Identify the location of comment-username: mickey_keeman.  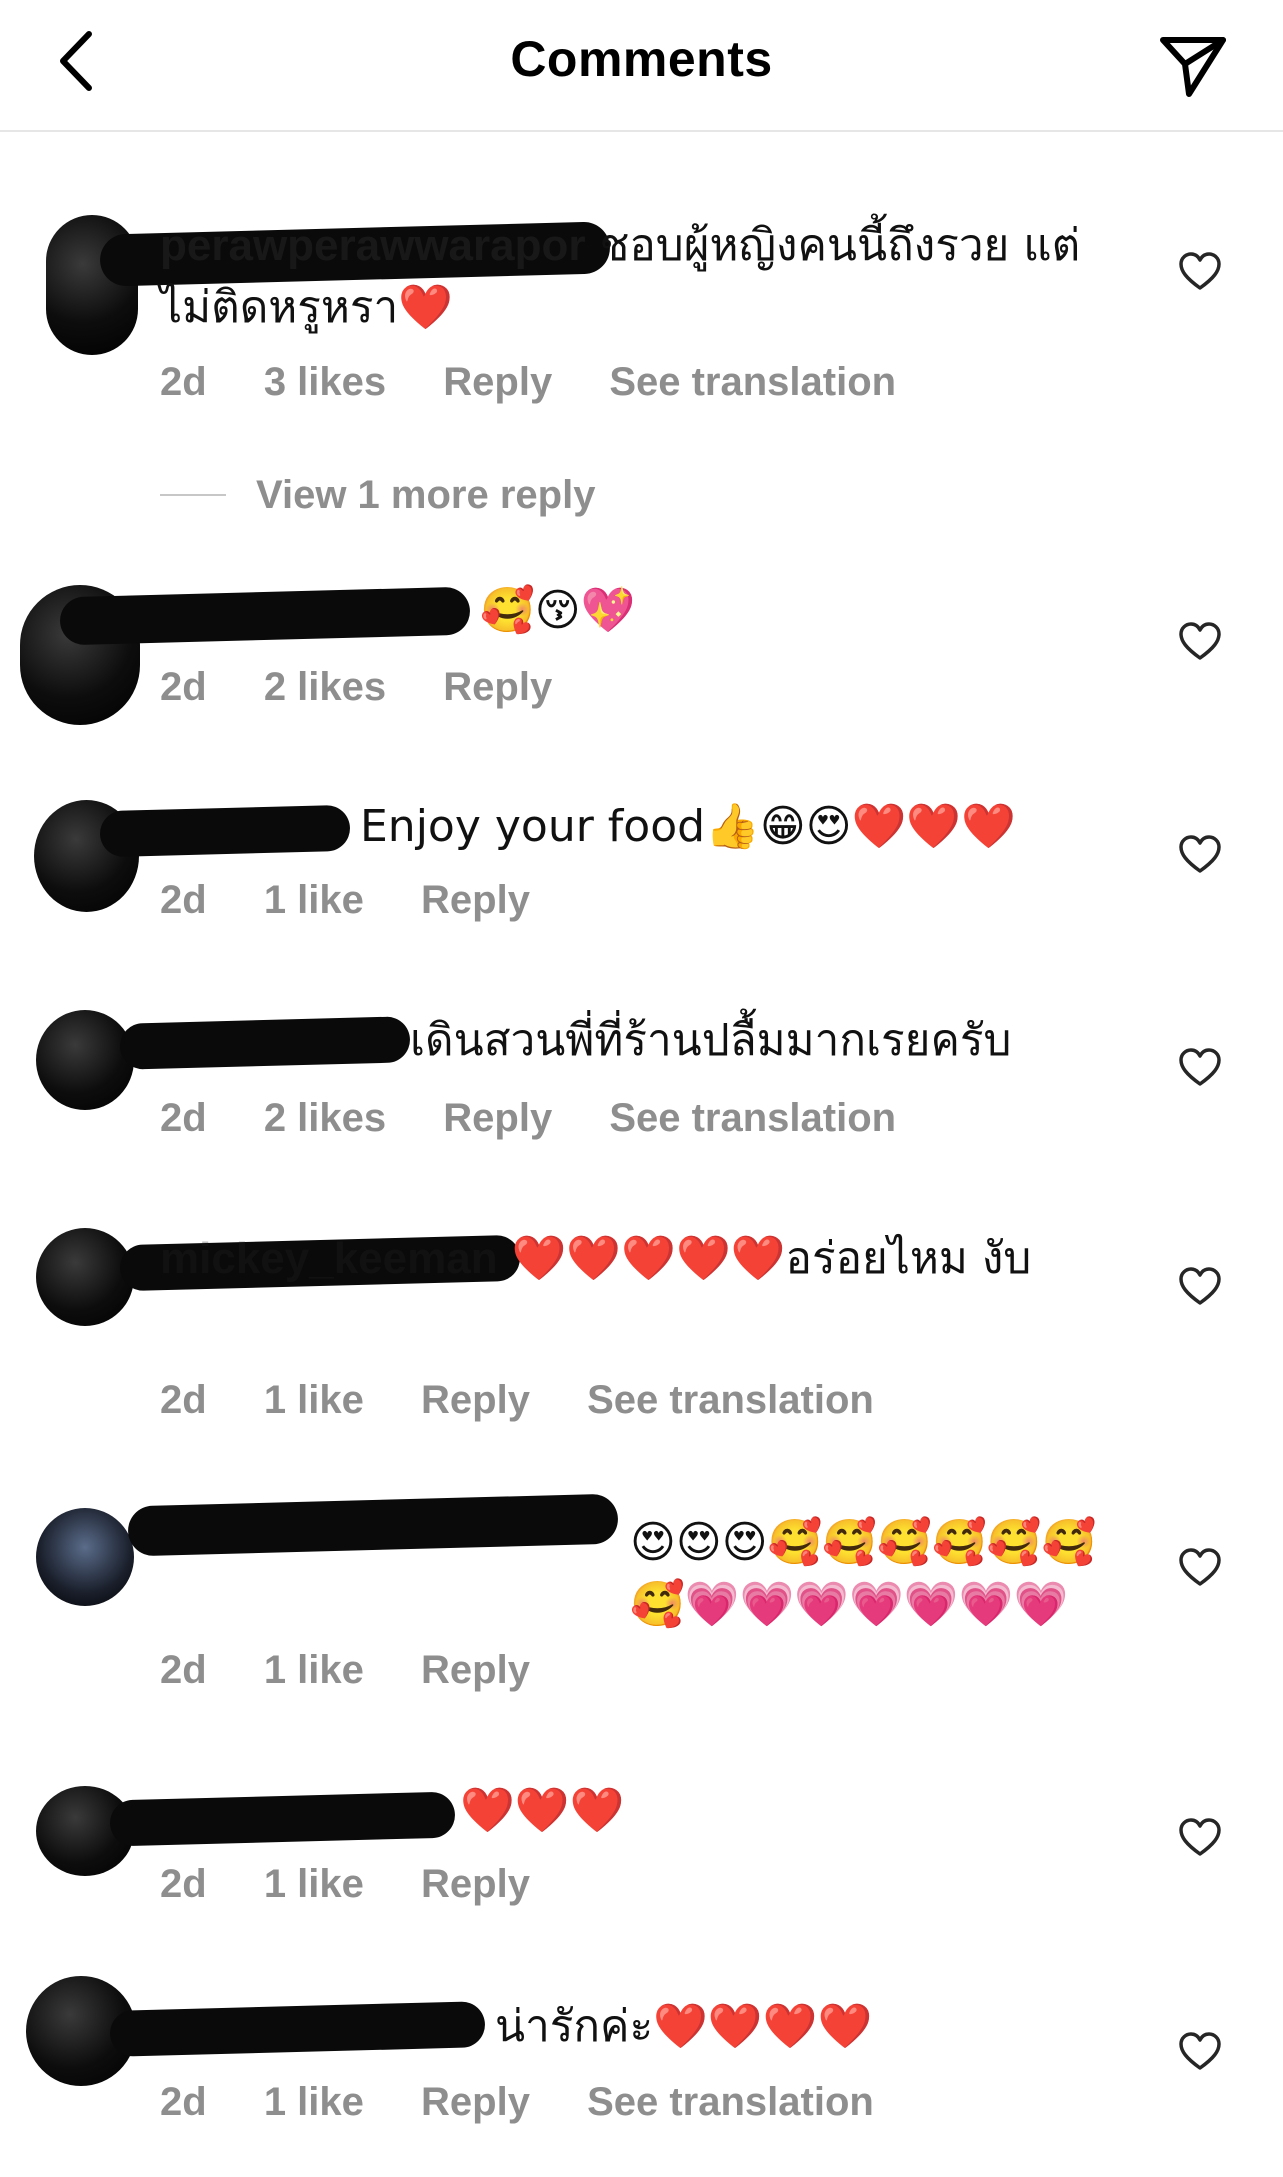
(329, 1259).